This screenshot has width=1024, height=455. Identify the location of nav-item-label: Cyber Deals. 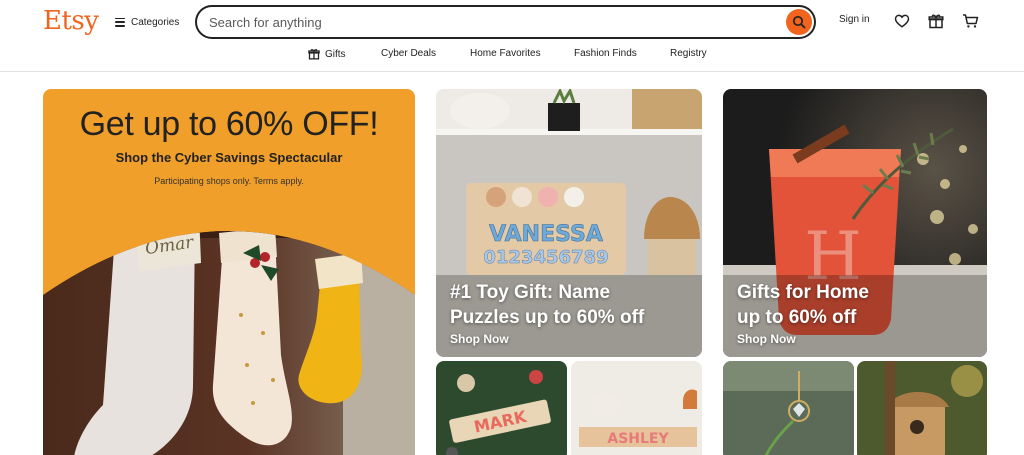
(409, 53).